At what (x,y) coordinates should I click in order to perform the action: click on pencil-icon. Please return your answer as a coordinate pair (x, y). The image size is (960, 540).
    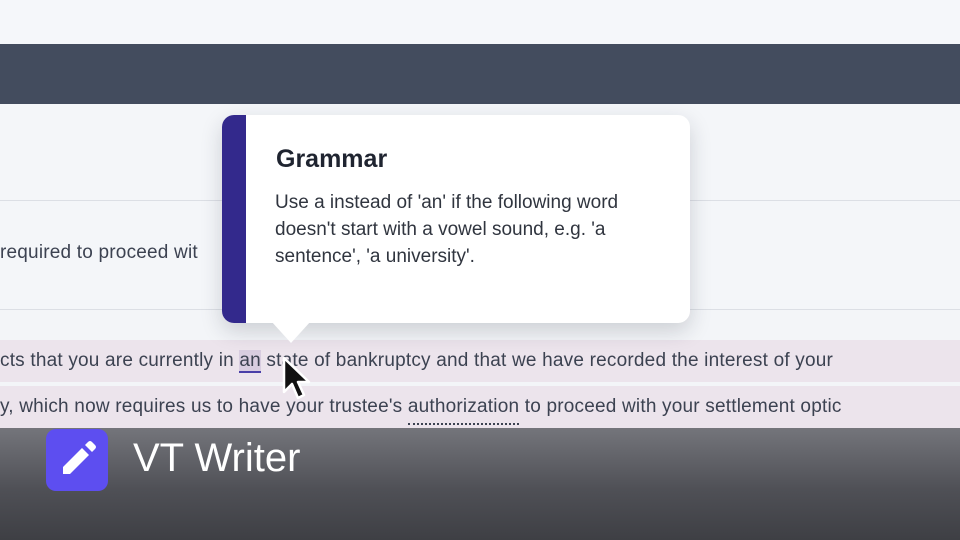
    Looking at the image, I should click on (79, 457).